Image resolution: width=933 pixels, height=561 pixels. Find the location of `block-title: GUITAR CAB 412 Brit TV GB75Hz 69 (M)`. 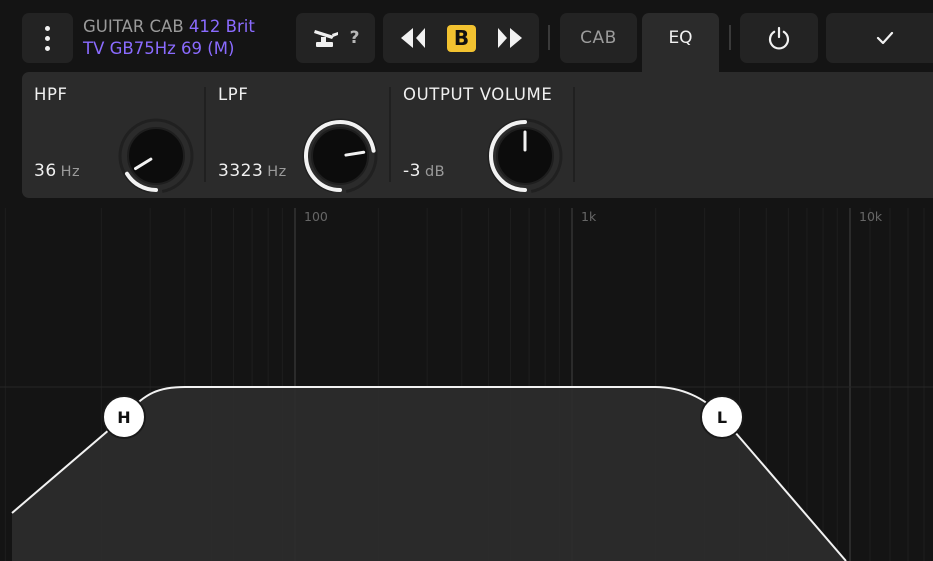

block-title: GUITAR CAB 412 Brit TV GB75Hz 69 (M) is located at coordinates (183, 38).